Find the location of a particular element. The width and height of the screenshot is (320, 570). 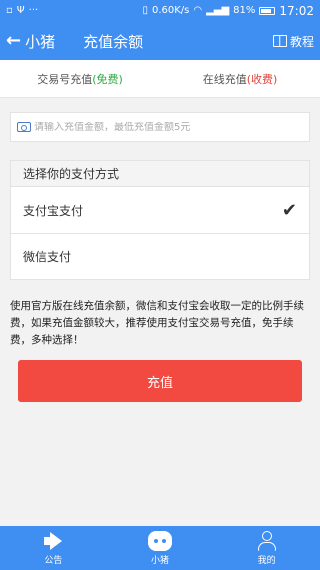

notification-icon: ▫ is located at coordinates (9, 10).